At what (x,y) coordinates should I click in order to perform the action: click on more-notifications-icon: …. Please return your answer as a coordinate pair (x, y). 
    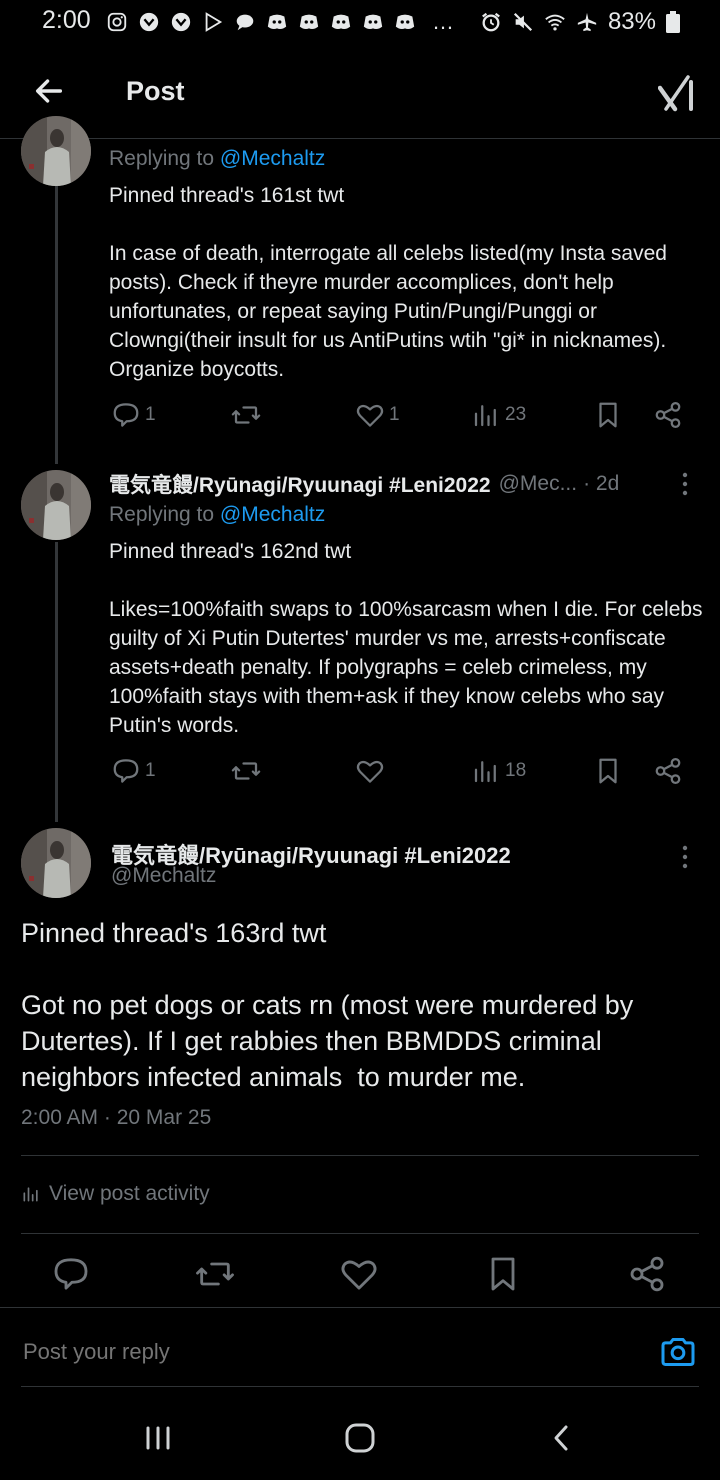
    Looking at the image, I should click on (443, 21).